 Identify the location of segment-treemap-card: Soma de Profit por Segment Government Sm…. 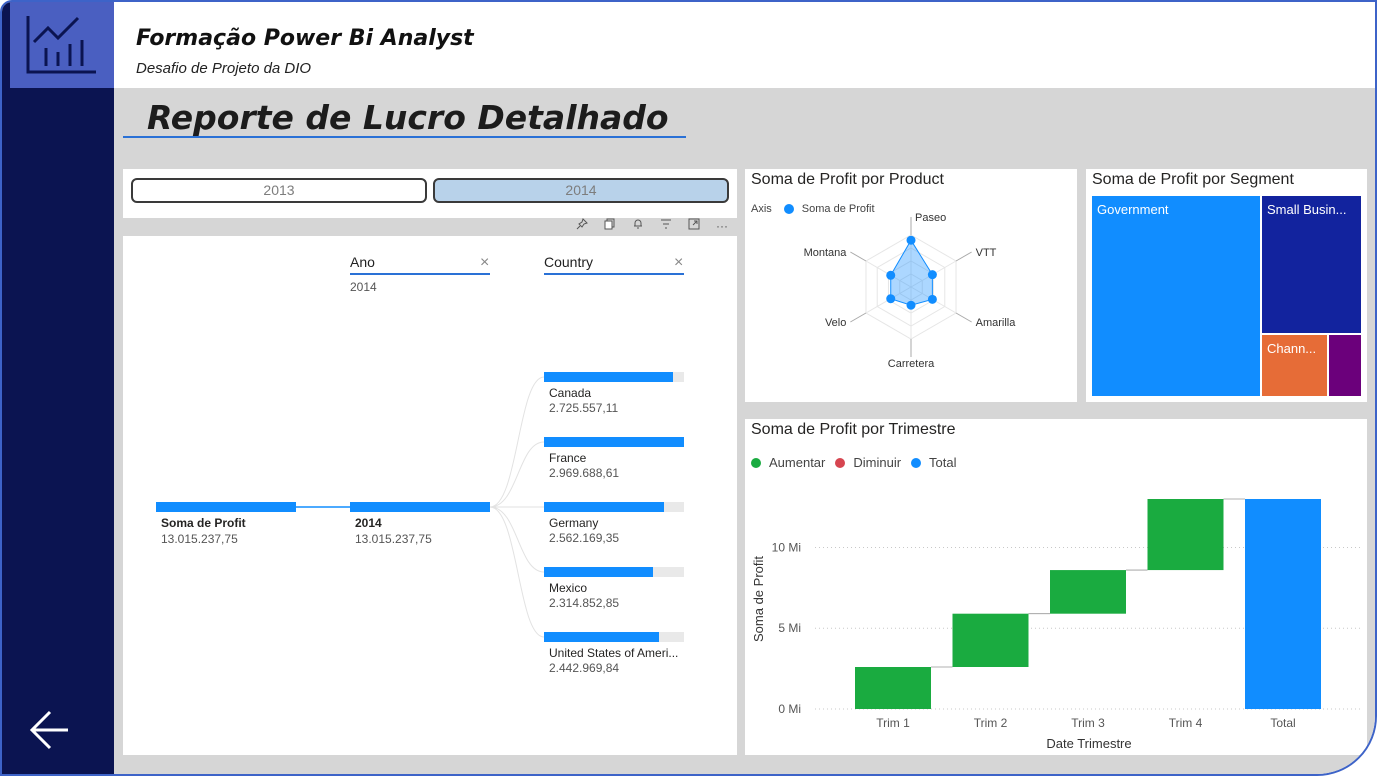
(1226, 285).